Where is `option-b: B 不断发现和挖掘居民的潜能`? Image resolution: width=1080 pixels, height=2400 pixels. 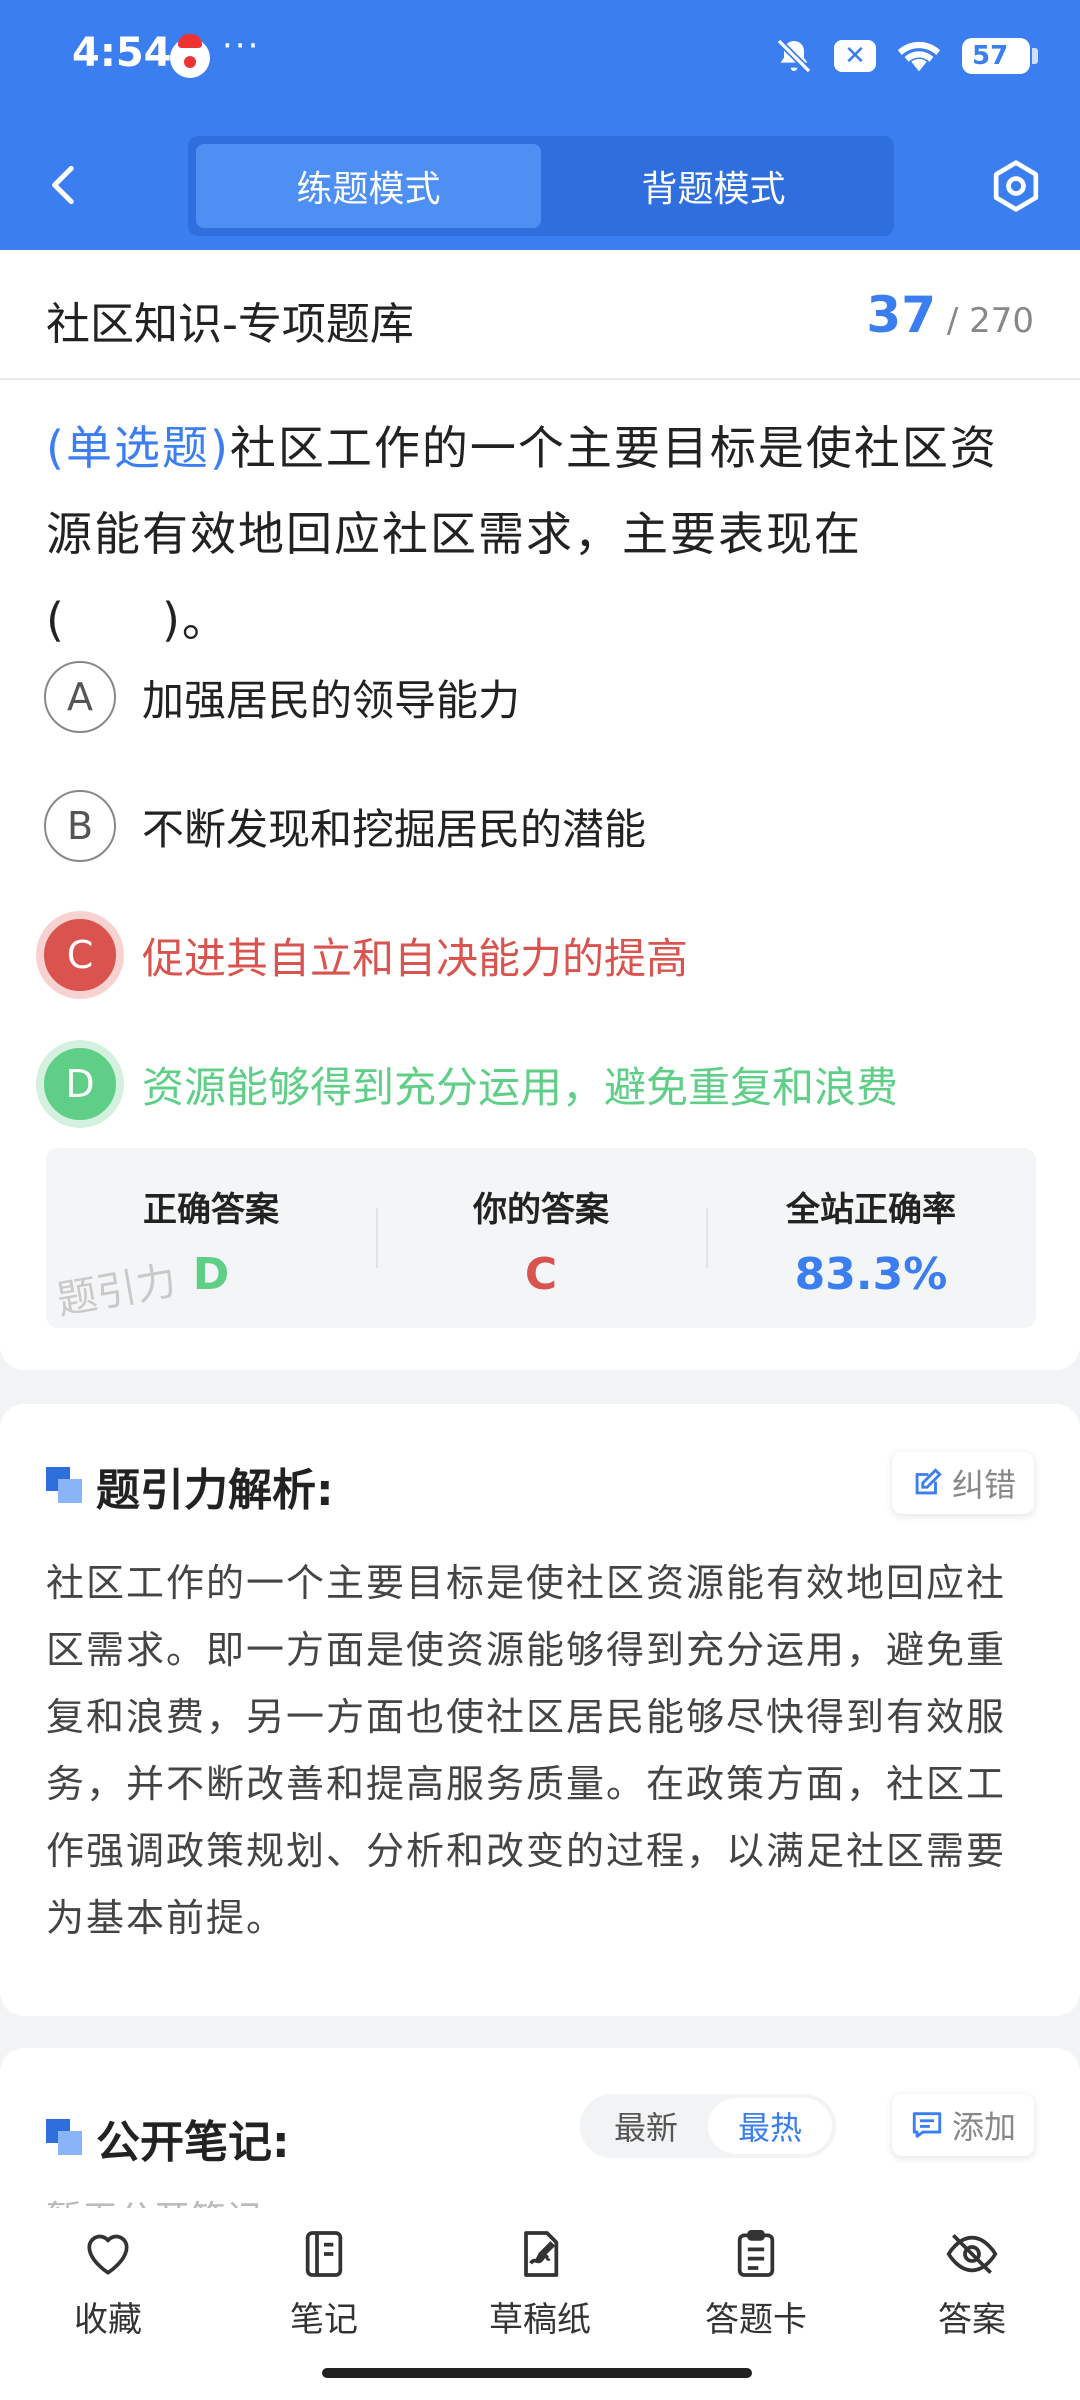 option-b: B 不断发现和挖掘居民的潜能 is located at coordinates (539, 826).